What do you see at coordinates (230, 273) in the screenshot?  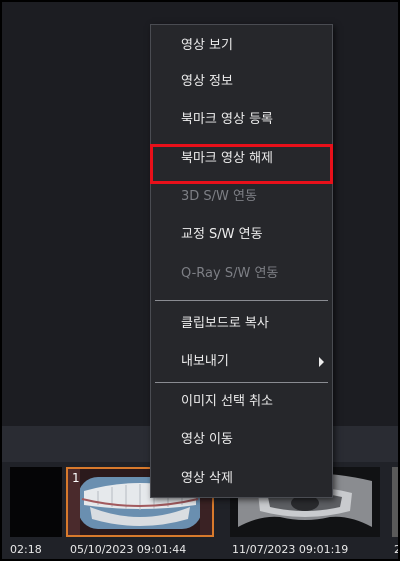 I see `menu-item-qray-sw-link: Q-Ray S/W 연동` at bounding box center [230, 273].